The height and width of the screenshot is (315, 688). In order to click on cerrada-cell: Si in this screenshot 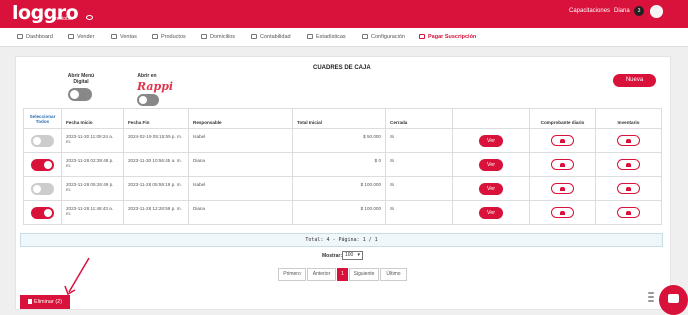, I will do `click(419, 140)`.